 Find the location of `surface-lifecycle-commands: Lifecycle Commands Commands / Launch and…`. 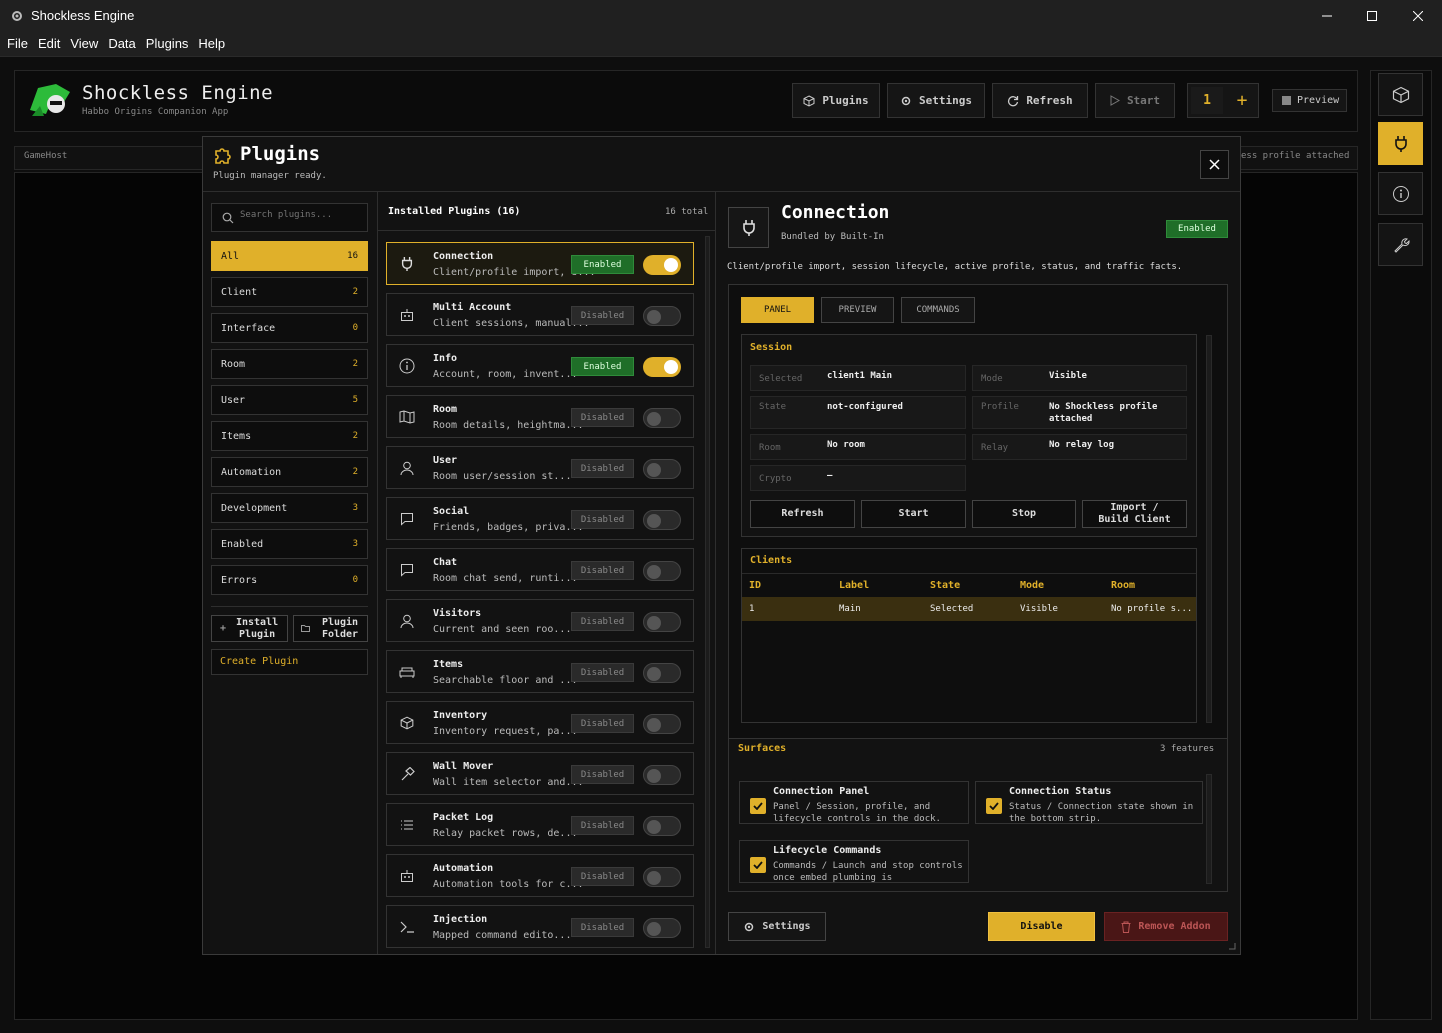

surface-lifecycle-commands: Lifecycle Commands Commands / Launch and… is located at coordinates (854, 861).